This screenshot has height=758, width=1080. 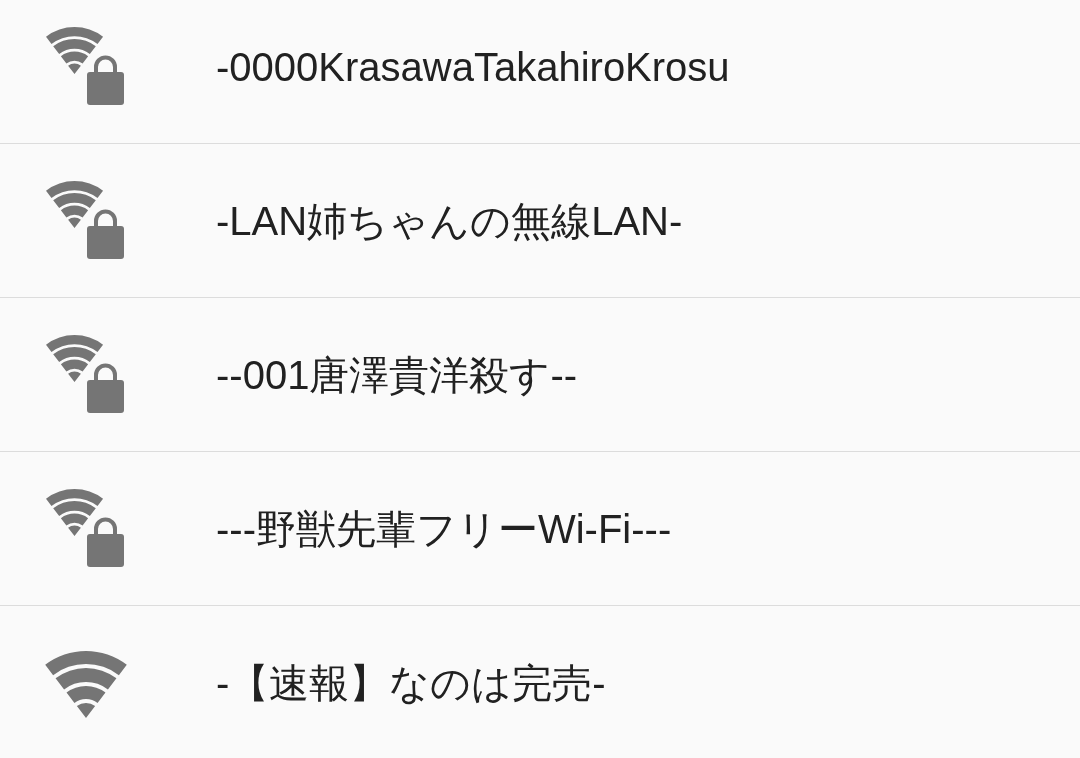 What do you see at coordinates (444, 529) in the screenshot?
I see `network-name: ---野獣先輩フリーWi-Fi---` at bounding box center [444, 529].